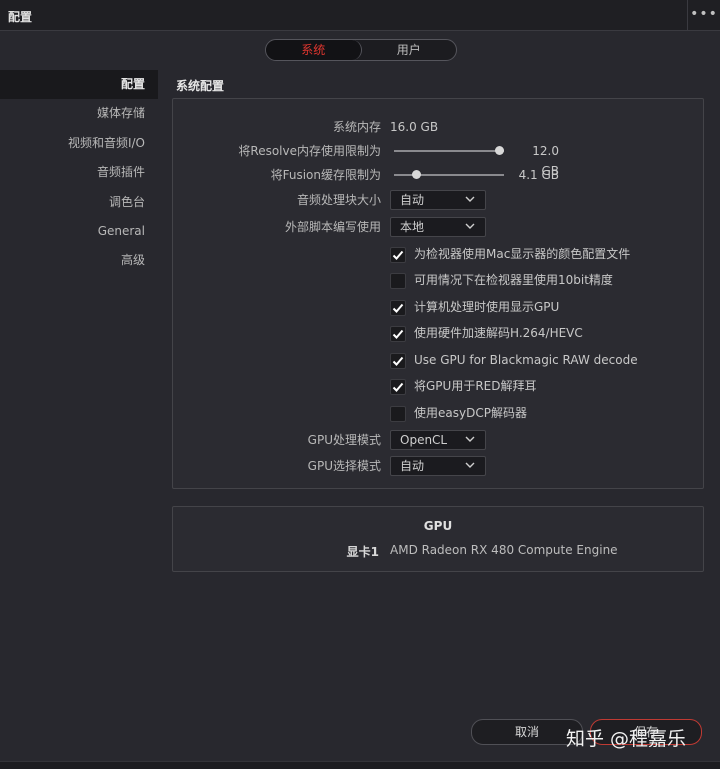  What do you see at coordinates (409, 50) in the screenshot?
I see `tab-user: 用户` at bounding box center [409, 50].